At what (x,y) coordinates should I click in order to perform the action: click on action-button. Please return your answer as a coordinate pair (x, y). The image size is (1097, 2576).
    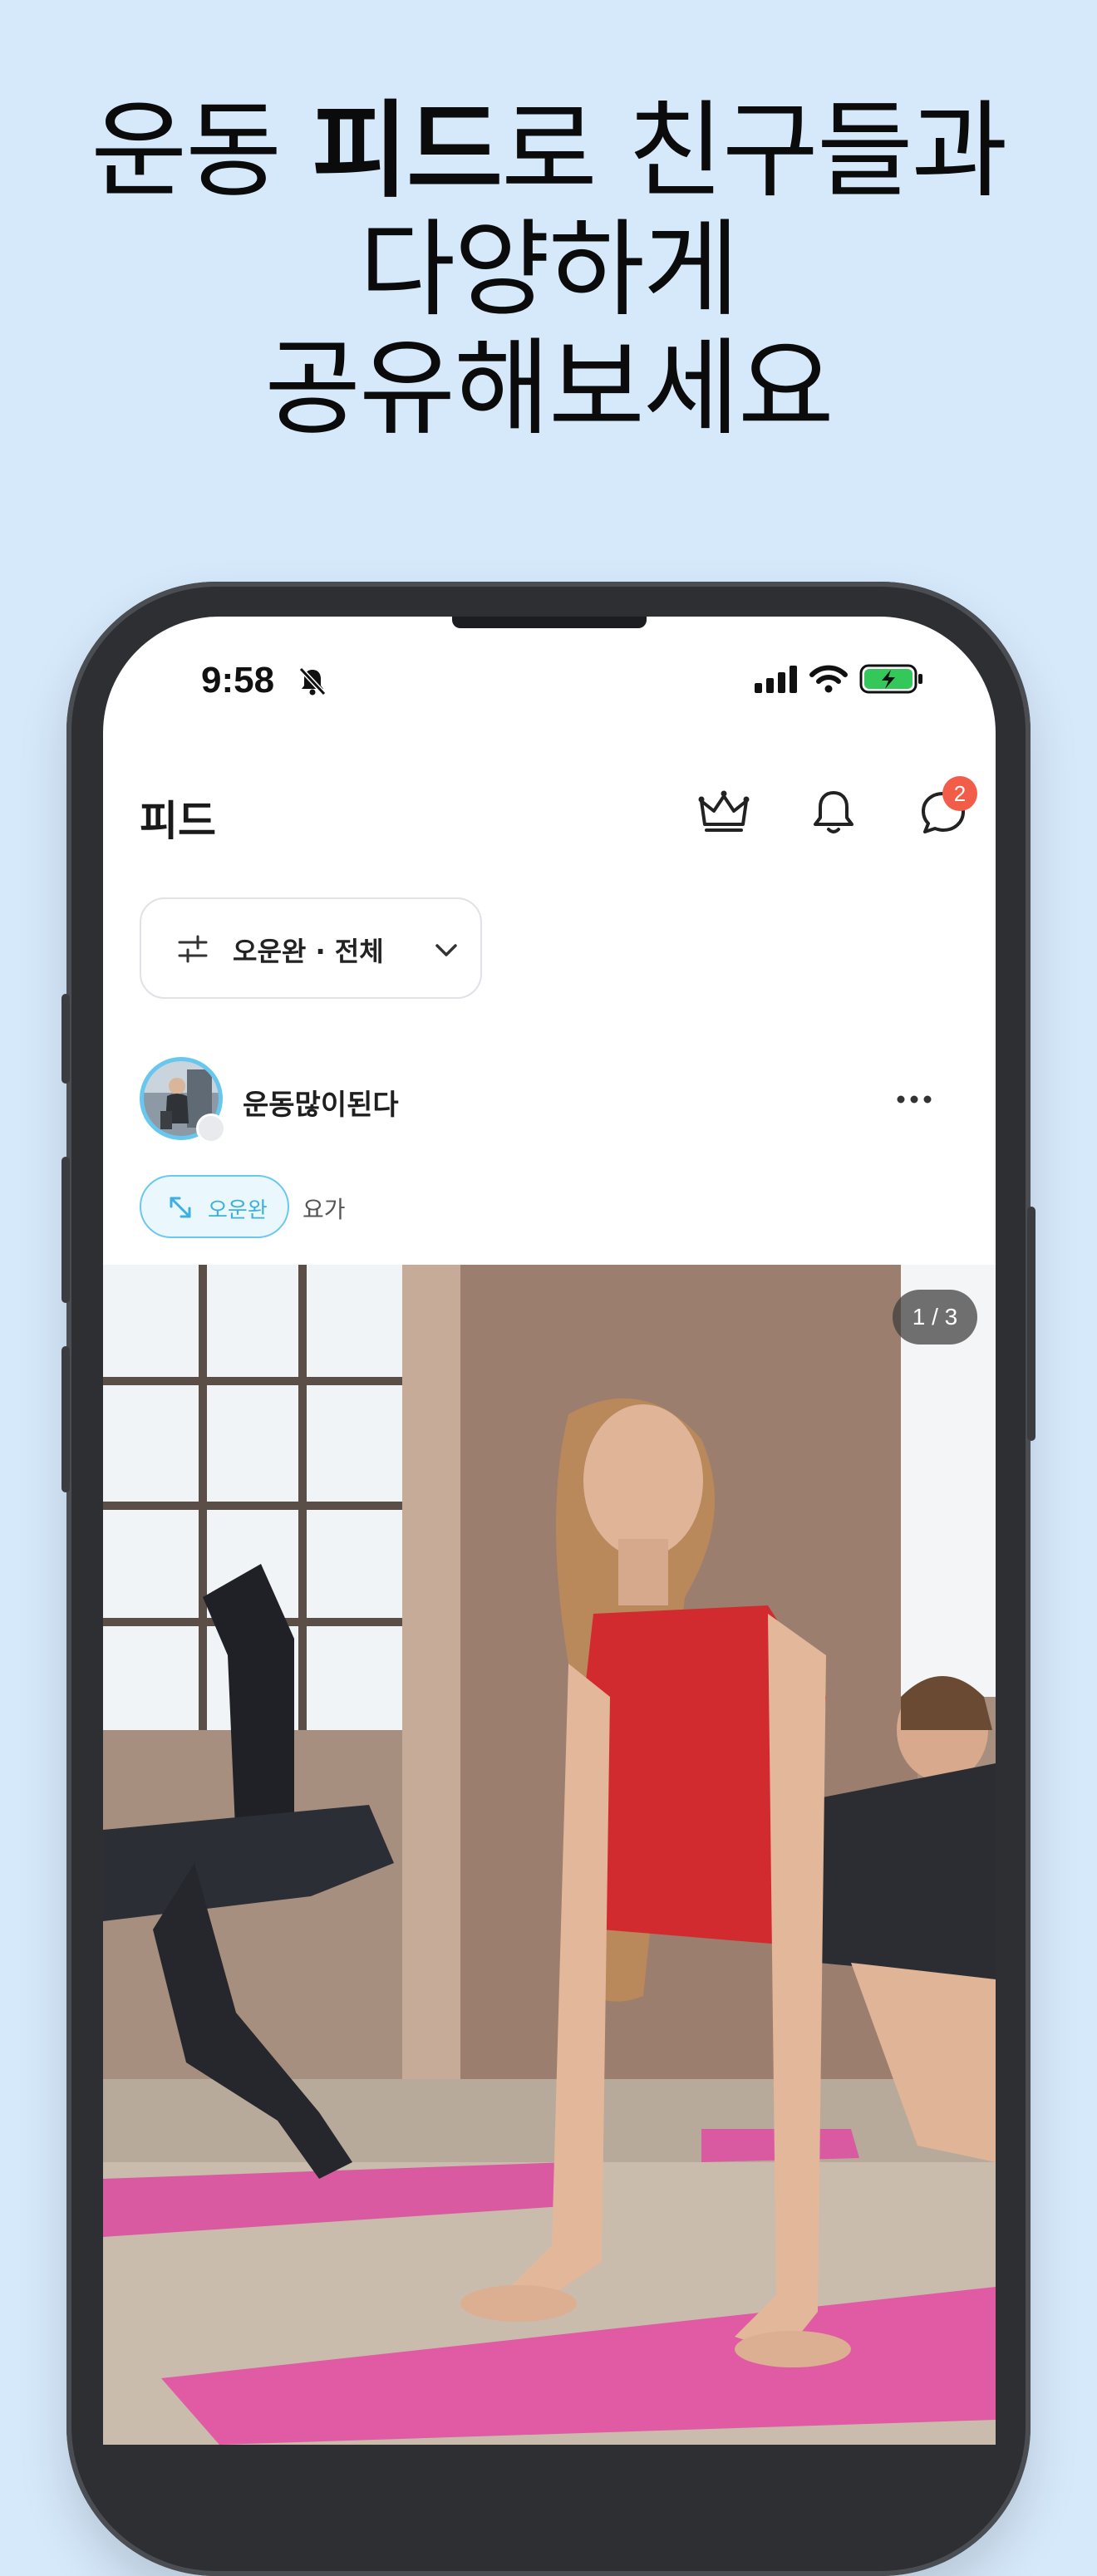
    Looking at the image, I should click on (65, 1039).